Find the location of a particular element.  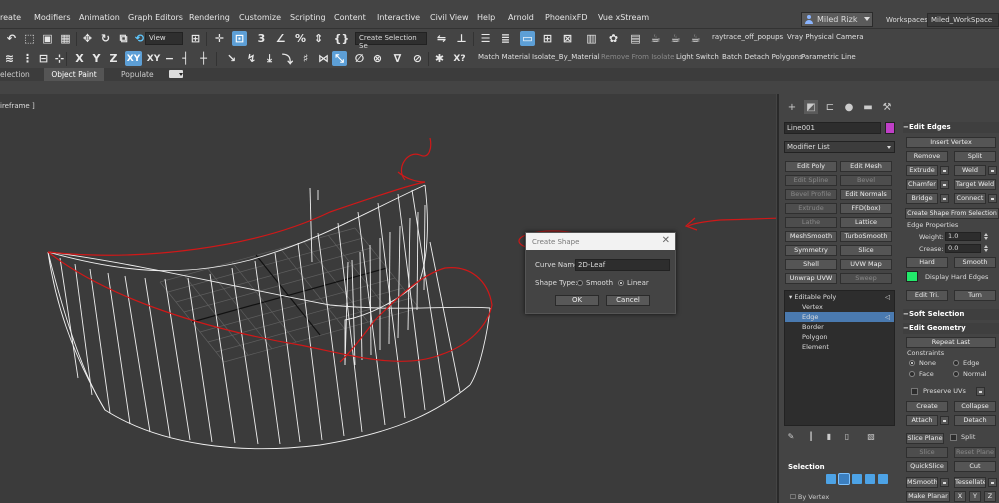

reference-coordinate-dropdown: View is located at coordinates (164, 38).